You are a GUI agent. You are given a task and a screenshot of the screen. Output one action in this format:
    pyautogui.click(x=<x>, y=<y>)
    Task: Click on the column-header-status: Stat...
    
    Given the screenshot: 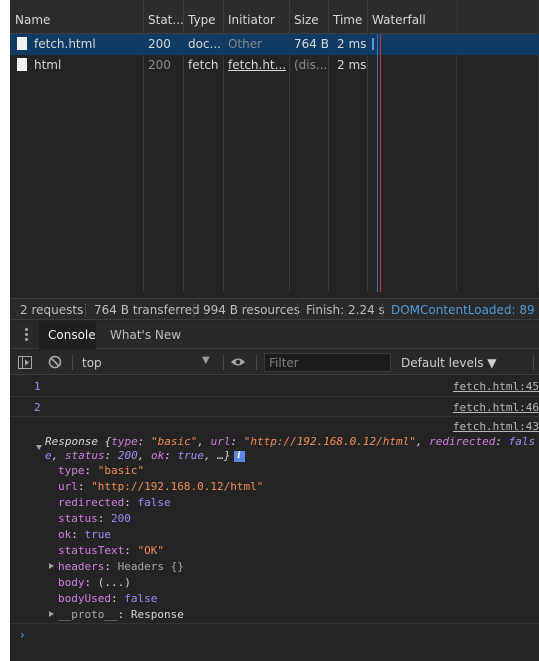 What is the action you would take?
    pyautogui.click(x=166, y=20)
    